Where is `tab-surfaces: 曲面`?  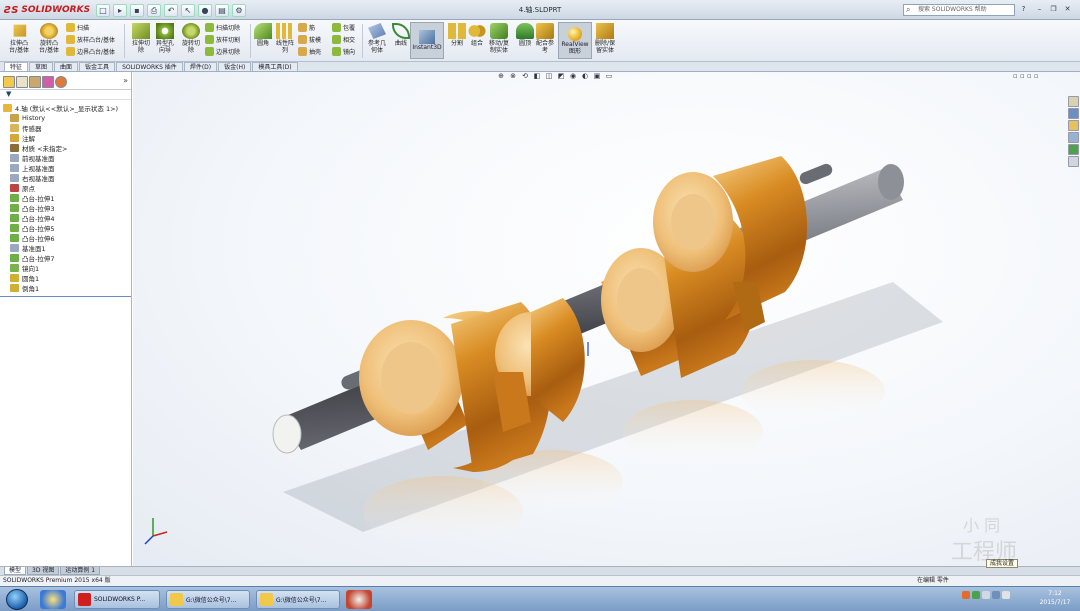 tab-surfaces: 曲面 is located at coordinates (66, 66).